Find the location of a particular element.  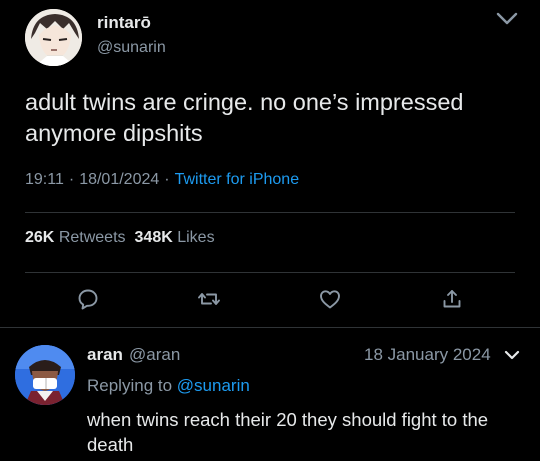

likes-count: 348K is located at coordinates (153, 237).